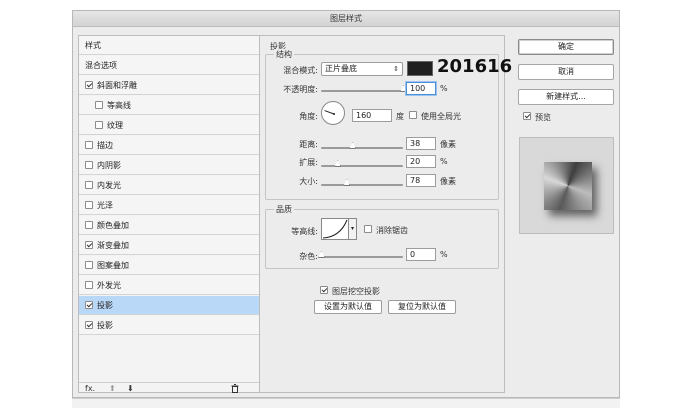 This screenshot has height=408, width=690. Describe the element at coordinates (113, 225) in the screenshot. I see `style-item-label: 颜色叠加` at that location.